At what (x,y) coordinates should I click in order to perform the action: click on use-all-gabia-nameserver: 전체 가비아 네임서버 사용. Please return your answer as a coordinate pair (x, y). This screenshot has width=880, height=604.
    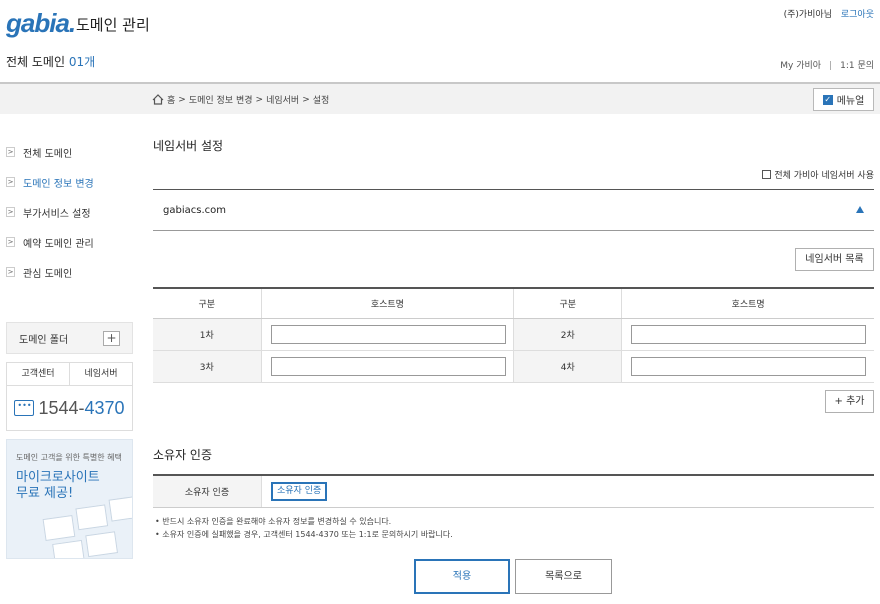
    Looking at the image, I should click on (818, 174).